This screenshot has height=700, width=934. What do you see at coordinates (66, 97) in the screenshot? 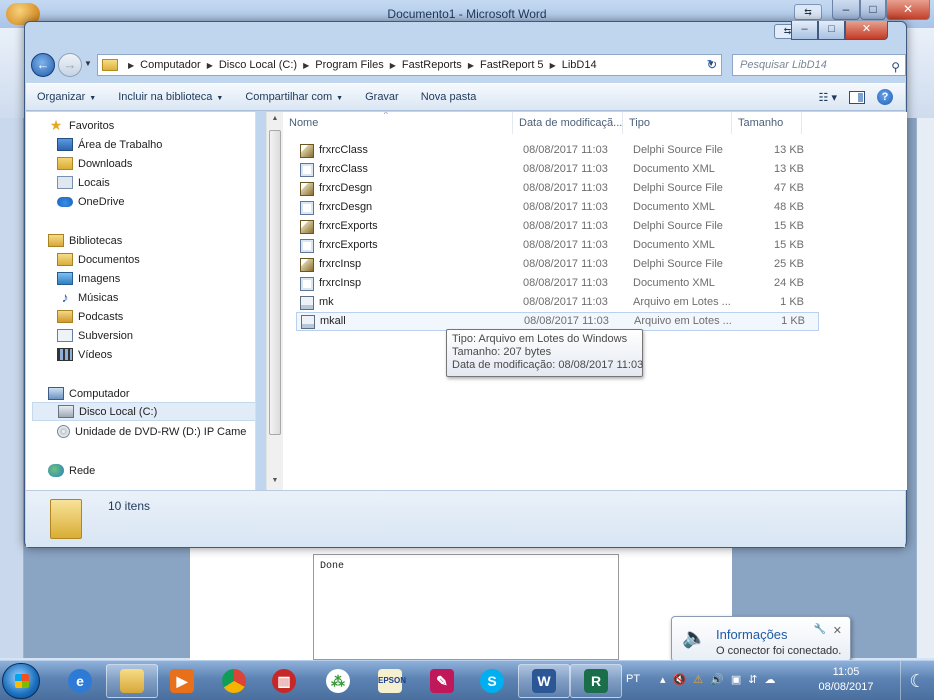
I see `organize-menu: Organizar ▼` at bounding box center [66, 97].